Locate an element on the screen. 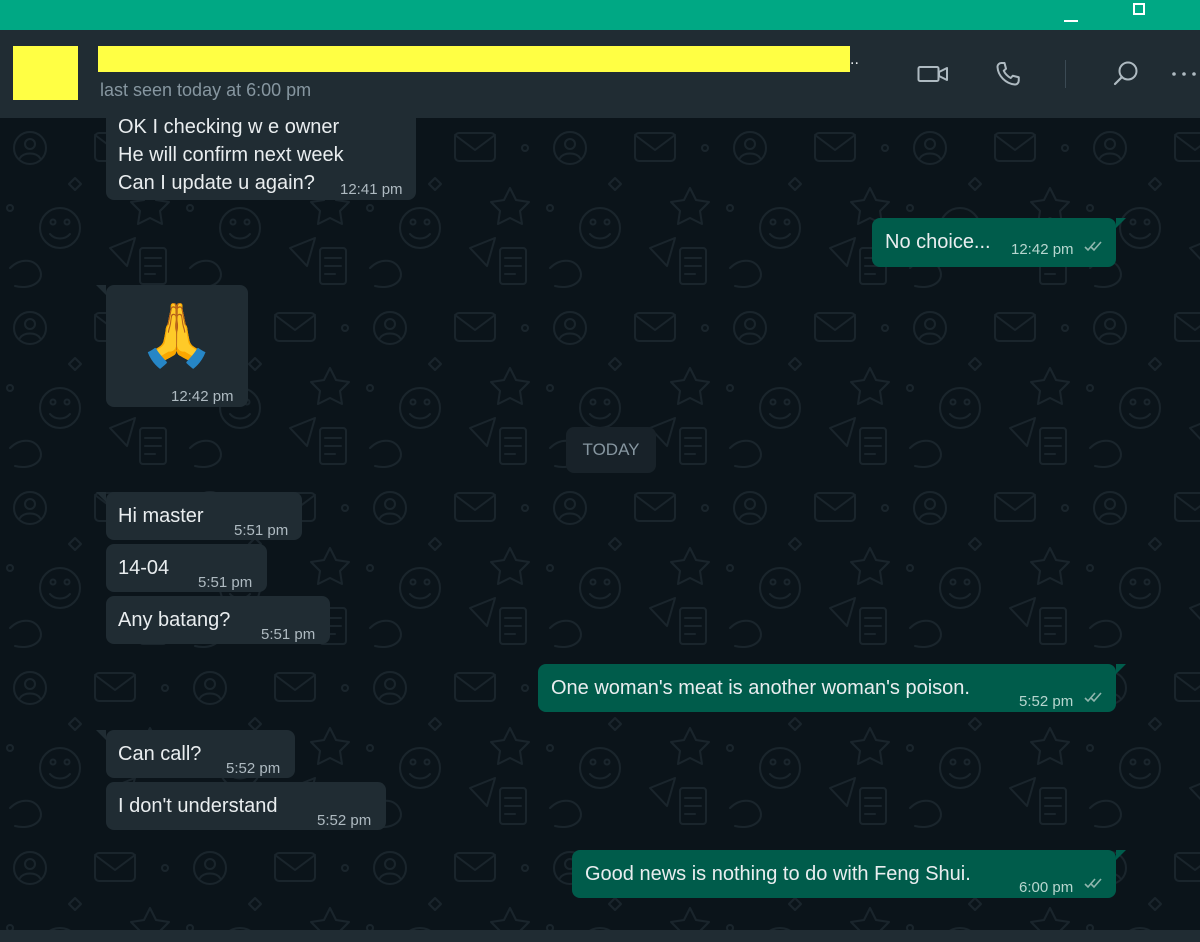 Image resolution: width=1200 pixels, height=942 pixels. chat-header: .. last seen today at 6:00 pm is located at coordinates (600, 74).